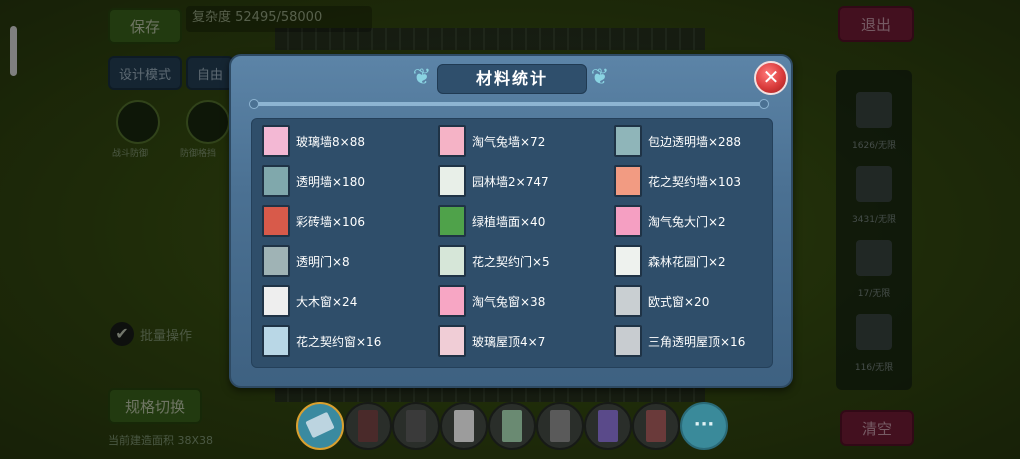 This screenshot has height=459, width=1020. I want to click on more-button: ···, so click(704, 426).